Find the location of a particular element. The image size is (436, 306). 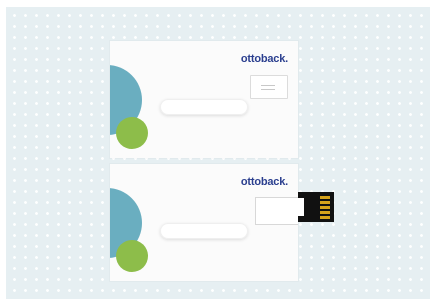

usb-notch is located at coordinates (301, 207).